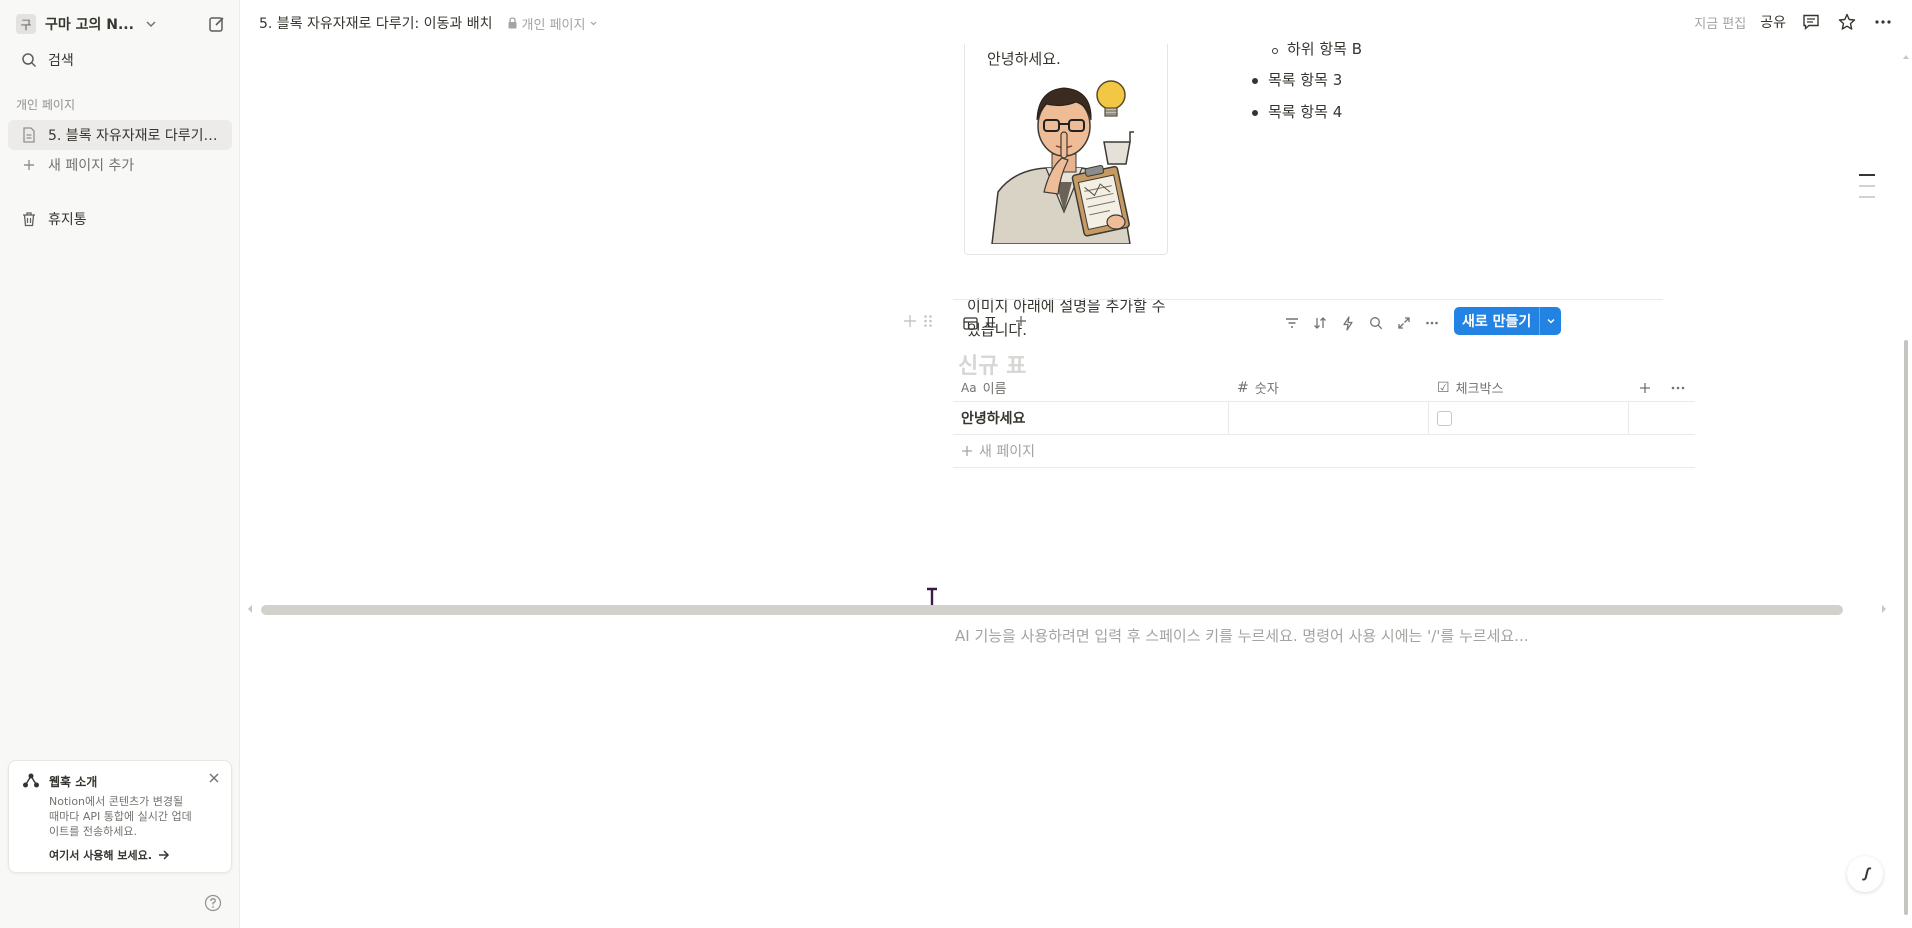 This screenshot has width=1912, height=928. What do you see at coordinates (1362, 323) in the screenshot?
I see `database-tools` at bounding box center [1362, 323].